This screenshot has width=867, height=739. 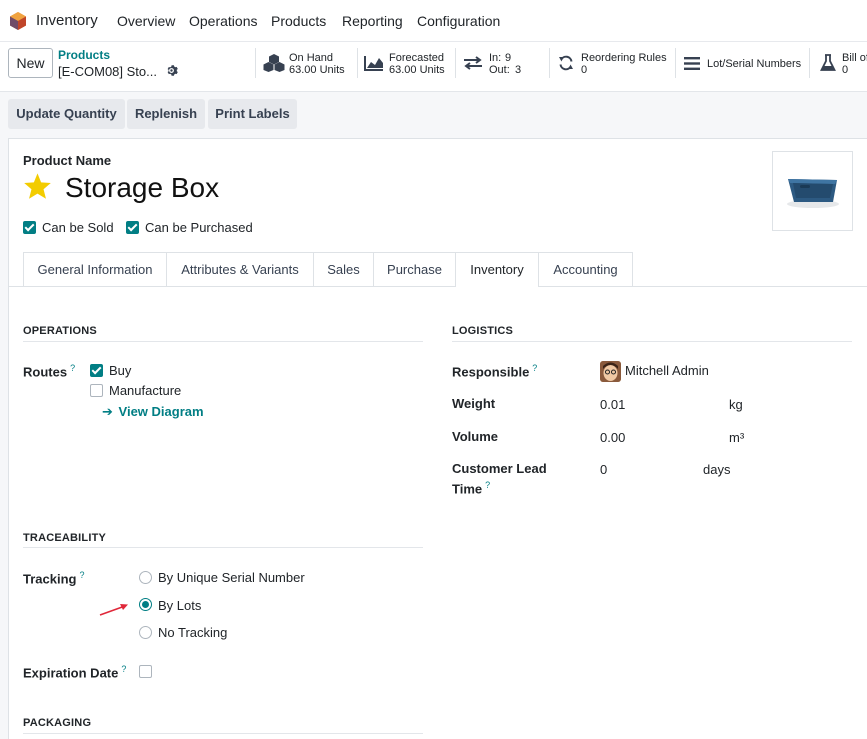 What do you see at coordinates (166, 114) in the screenshot?
I see `replenish-button: Replenish` at bounding box center [166, 114].